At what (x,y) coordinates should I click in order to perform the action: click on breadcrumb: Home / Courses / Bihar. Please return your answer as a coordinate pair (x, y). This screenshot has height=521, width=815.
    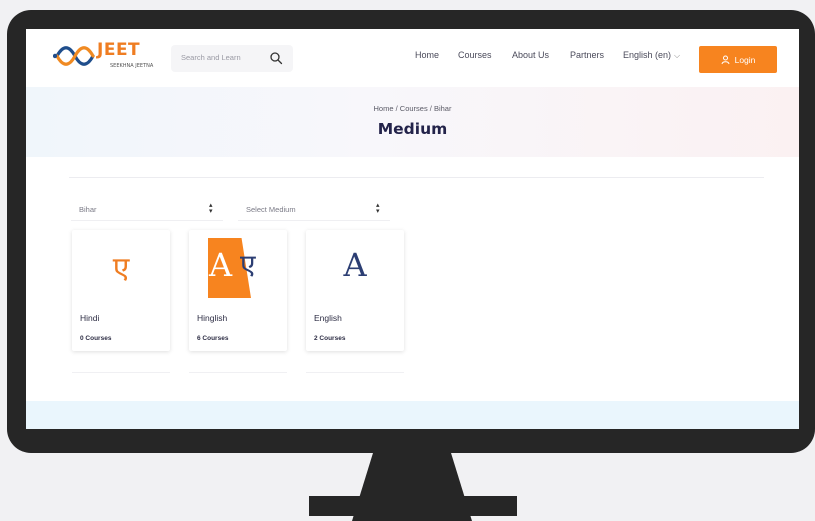
    Looking at the image, I should click on (412, 108).